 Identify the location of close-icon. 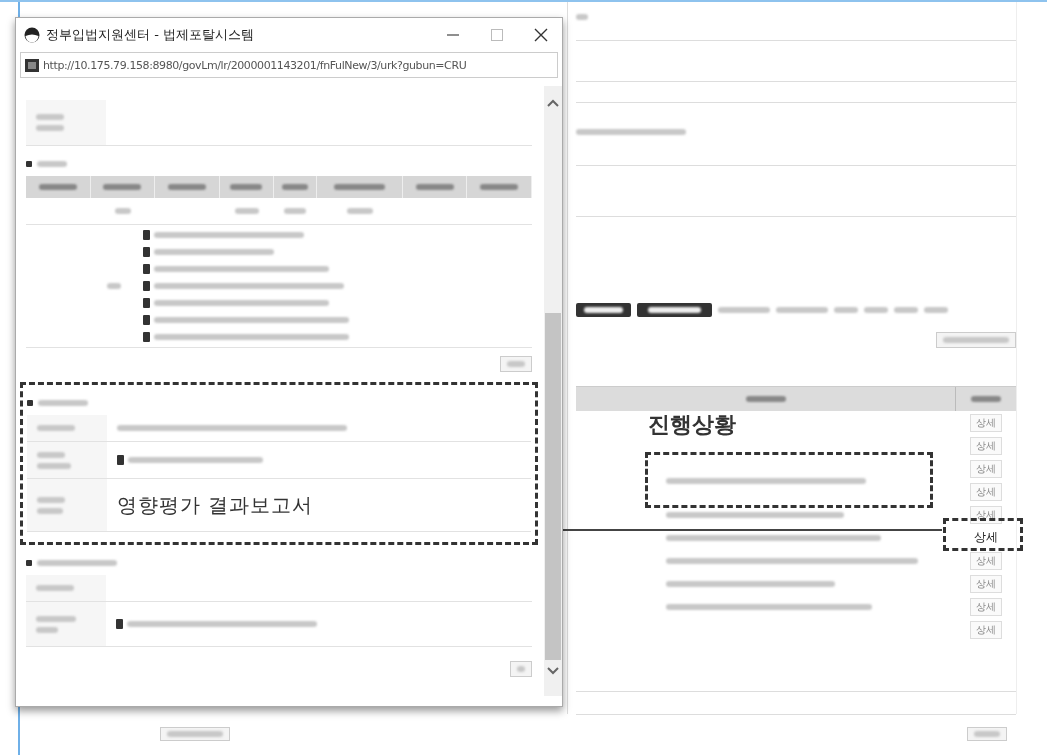
(541, 35).